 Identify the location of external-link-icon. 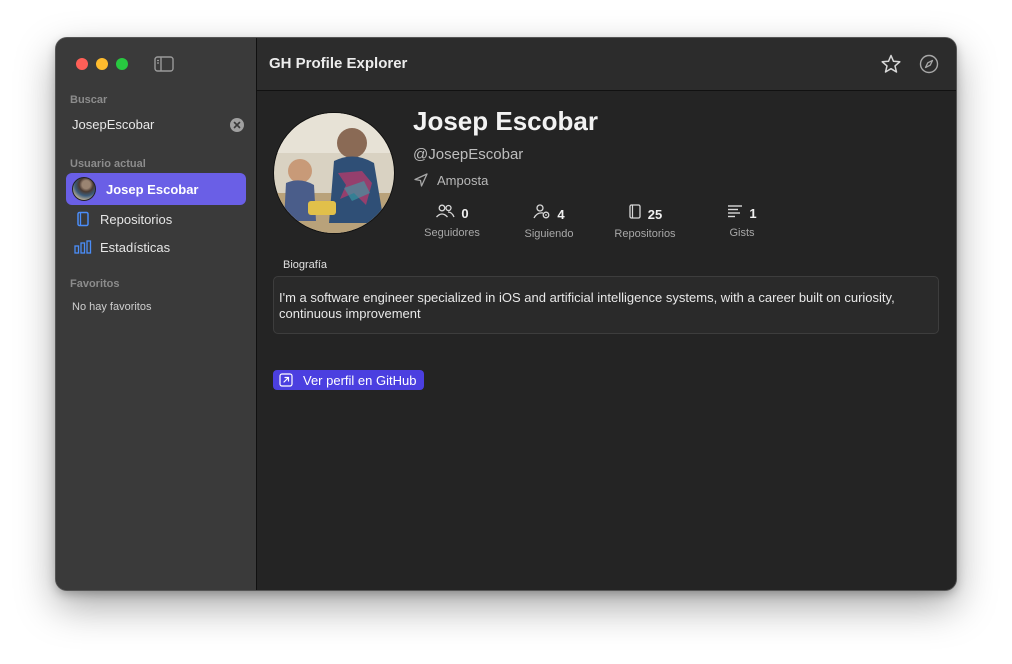
(286, 380).